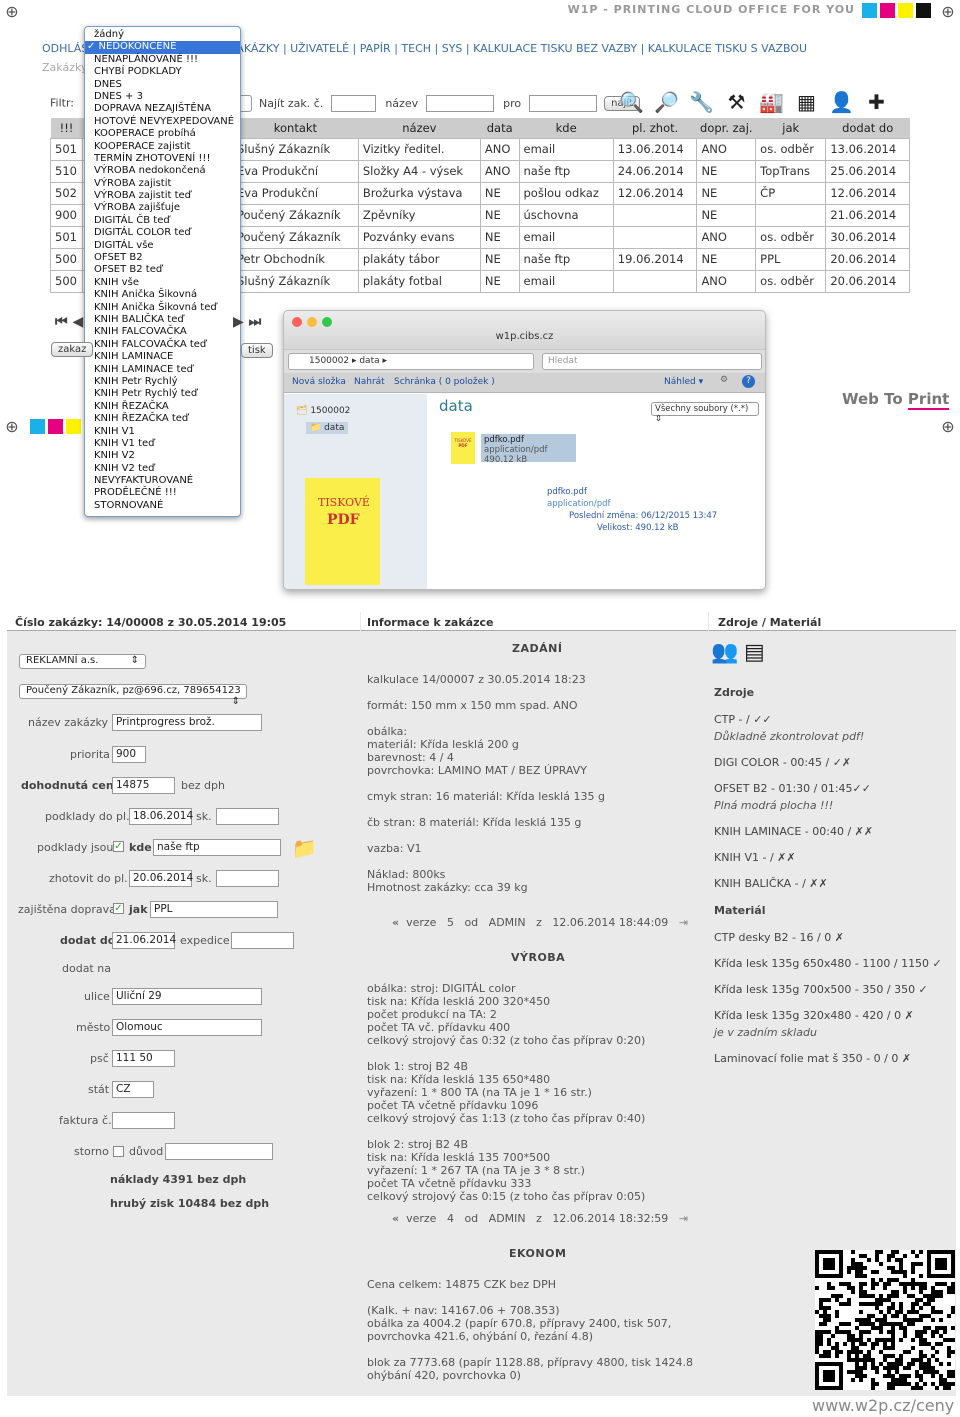 This screenshot has width=960, height=1417. Describe the element at coordinates (143, 785) in the screenshot. I see `price-input: 14875` at that location.